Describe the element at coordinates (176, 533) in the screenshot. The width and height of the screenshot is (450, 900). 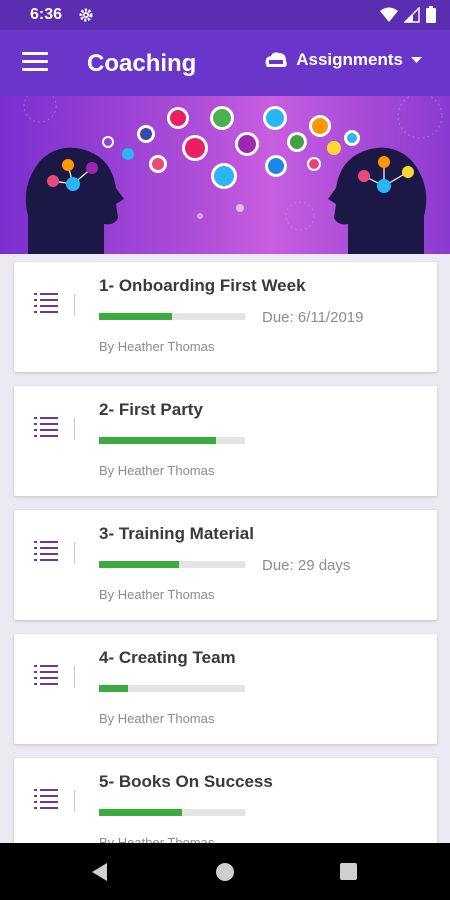
I see `assignment-title: 3- Training Material` at that location.